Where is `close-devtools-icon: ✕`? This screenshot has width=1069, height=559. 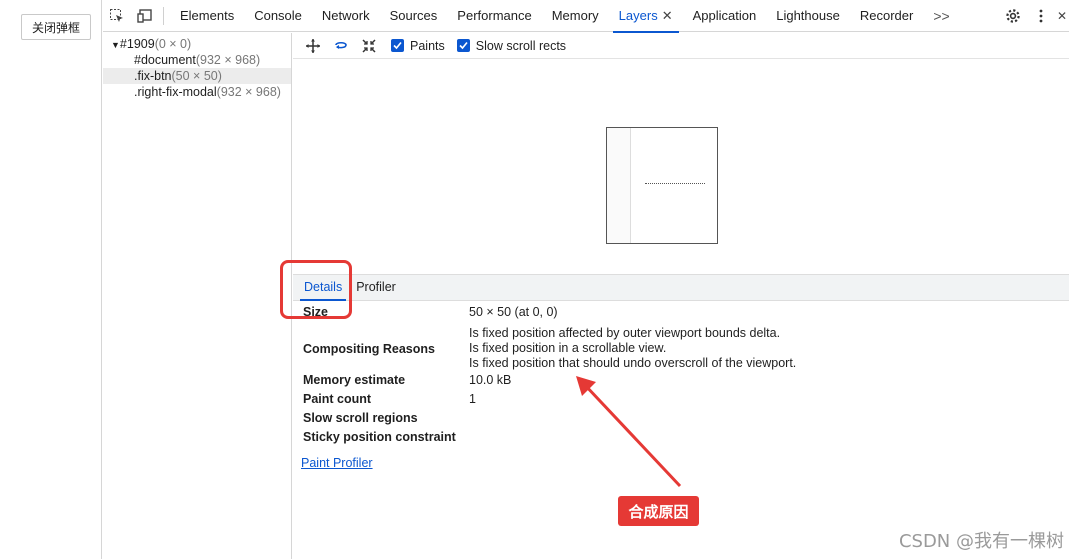
close-devtools-icon: ✕ is located at coordinates (1062, 16).